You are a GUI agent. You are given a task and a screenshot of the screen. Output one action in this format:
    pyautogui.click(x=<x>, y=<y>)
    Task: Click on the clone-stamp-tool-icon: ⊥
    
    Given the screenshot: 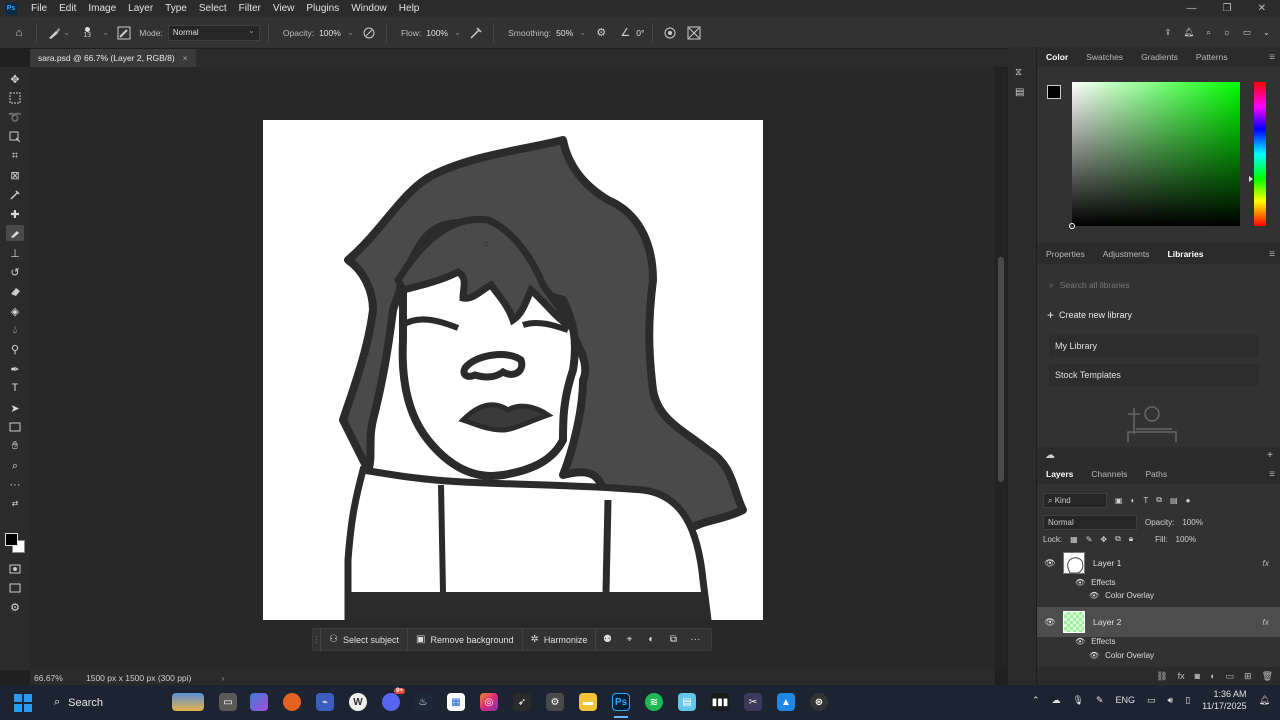 What is the action you would take?
    pyautogui.click(x=15, y=253)
    